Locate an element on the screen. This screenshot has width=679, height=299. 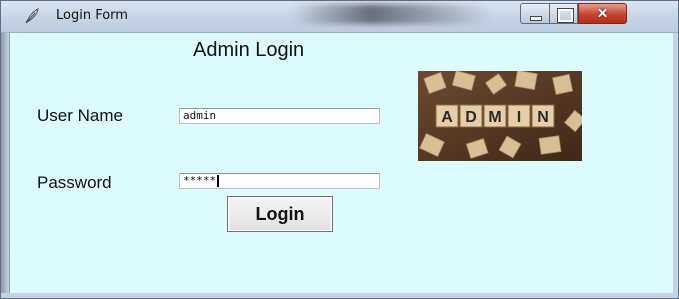
maximize-icon is located at coordinates (565, 15).